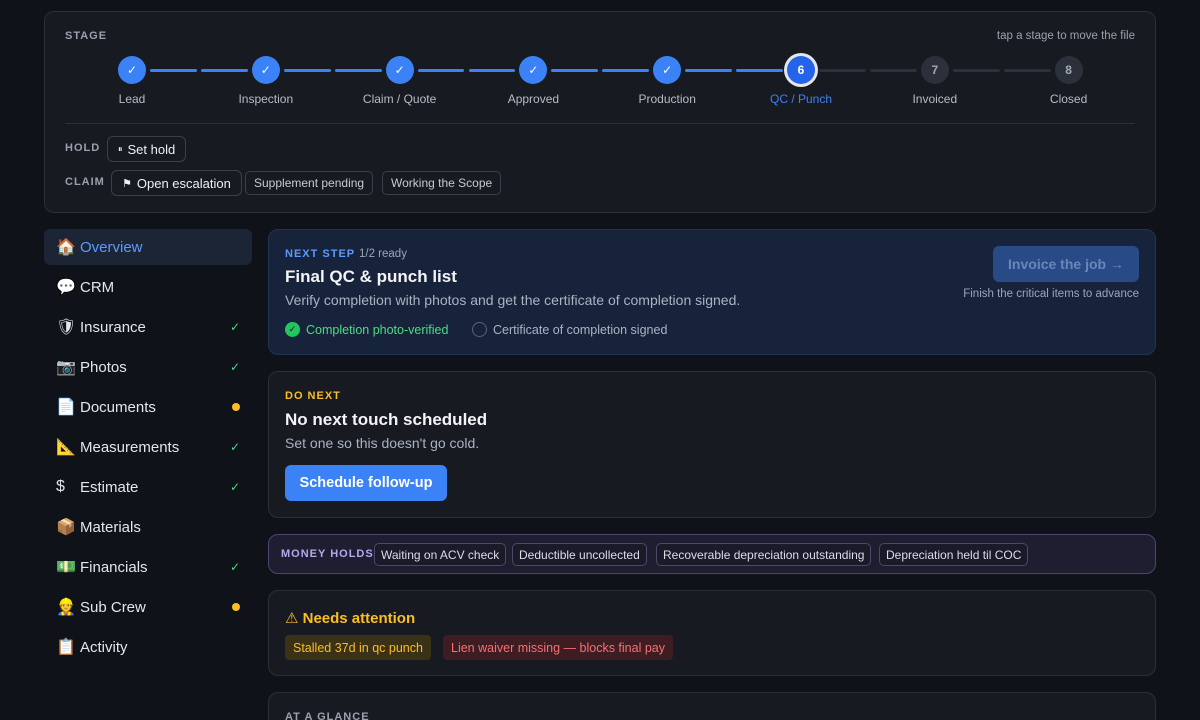 Image resolution: width=1200 pixels, height=720 pixels. What do you see at coordinates (533, 99) in the screenshot?
I see `stage-label: Approved` at bounding box center [533, 99].